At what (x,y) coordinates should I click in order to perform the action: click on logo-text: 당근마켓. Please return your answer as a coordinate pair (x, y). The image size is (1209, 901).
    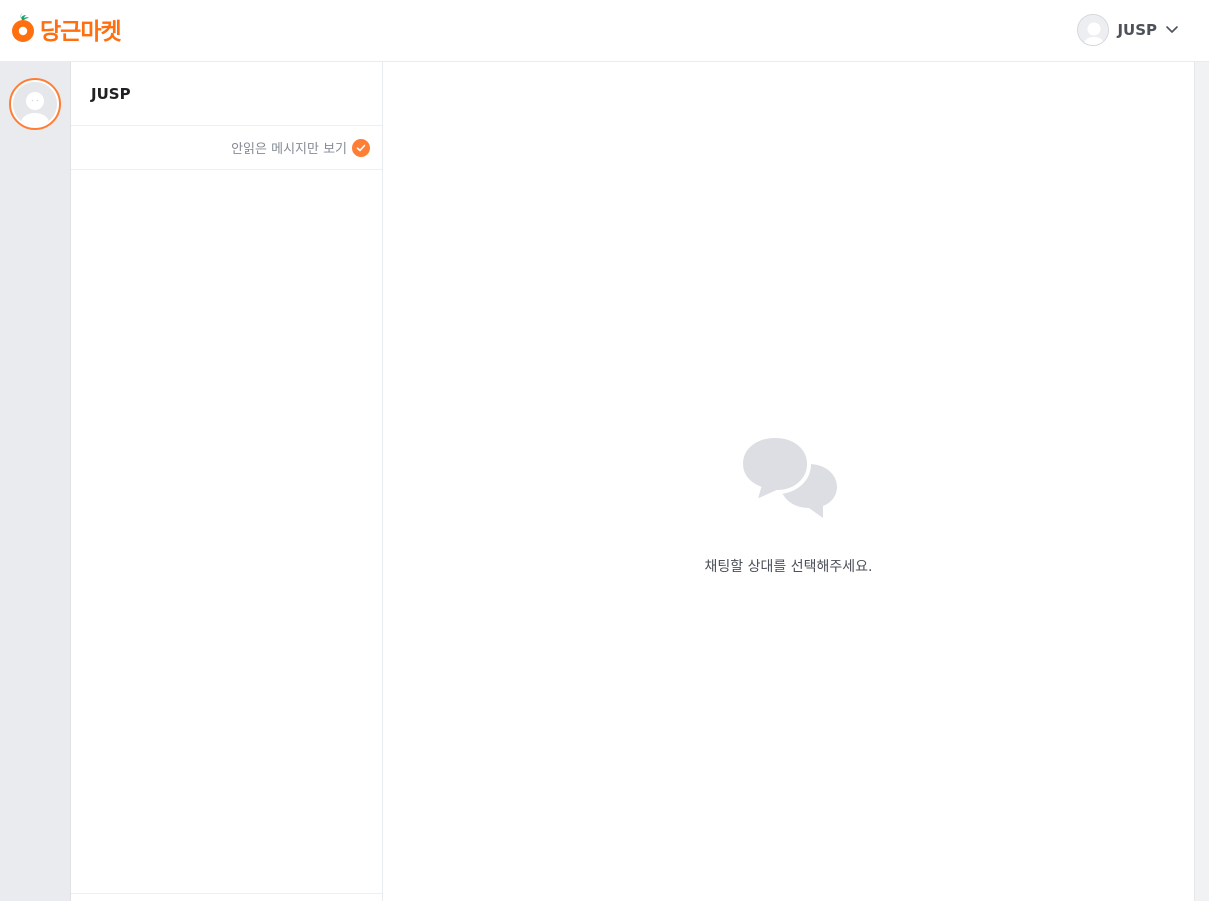
    Looking at the image, I should click on (81, 32).